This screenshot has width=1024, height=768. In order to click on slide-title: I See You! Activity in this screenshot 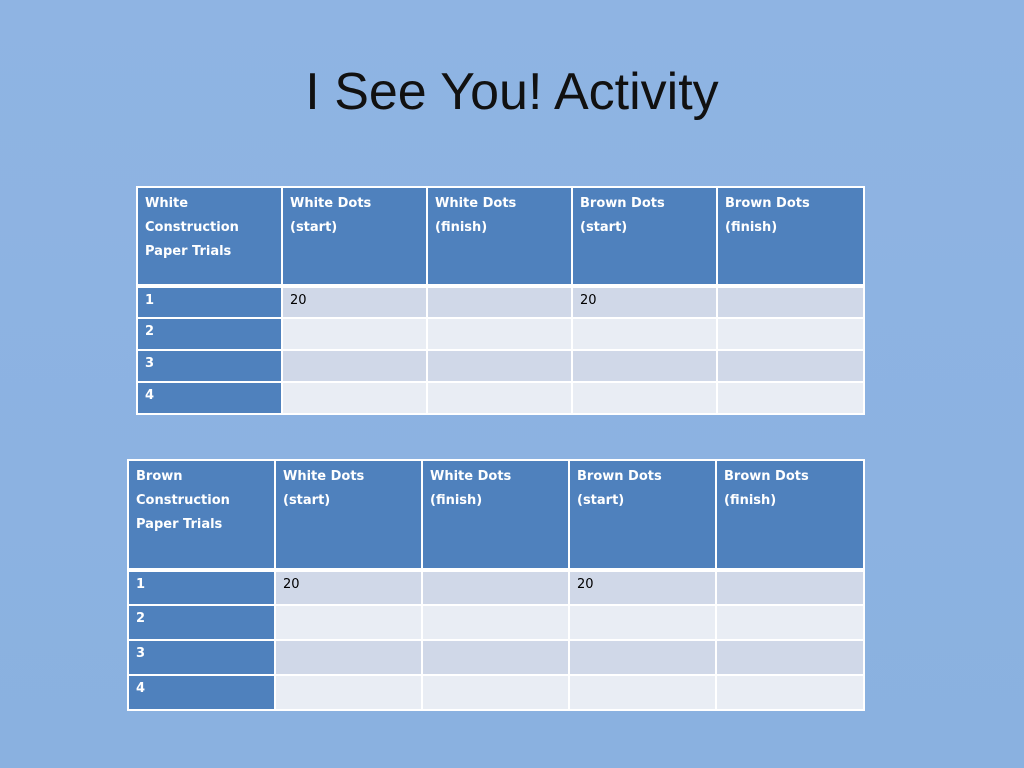, I will do `click(512, 92)`.